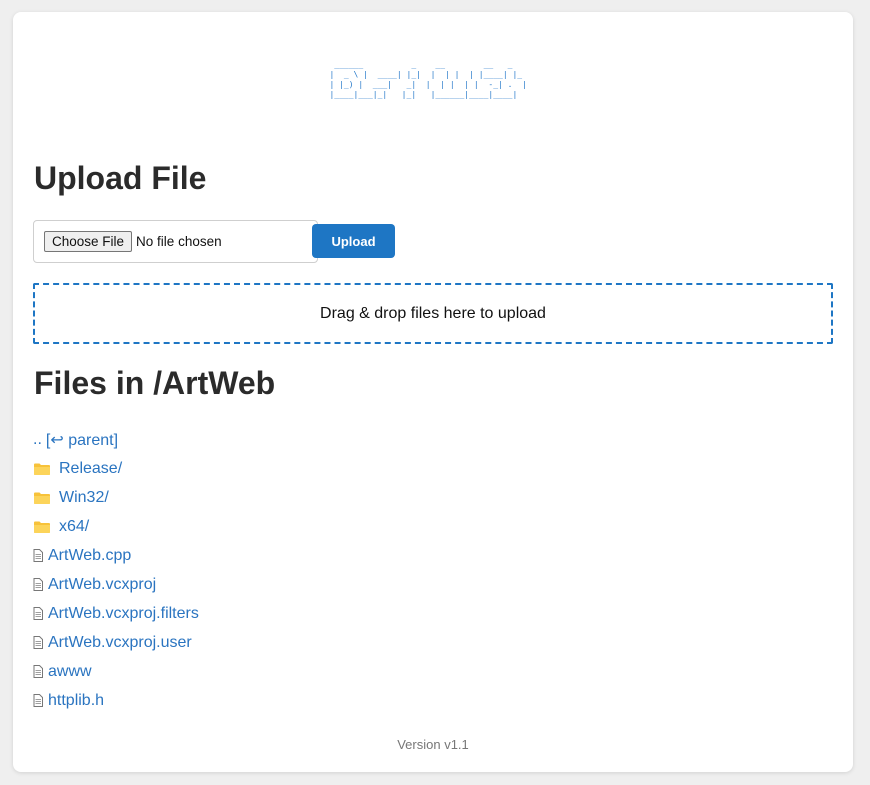 The image size is (870, 785). What do you see at coordinates (155, 383) in the screenshot?
I see `files-heading: Files in /ArtWeb` at bounding box center [155, 383].